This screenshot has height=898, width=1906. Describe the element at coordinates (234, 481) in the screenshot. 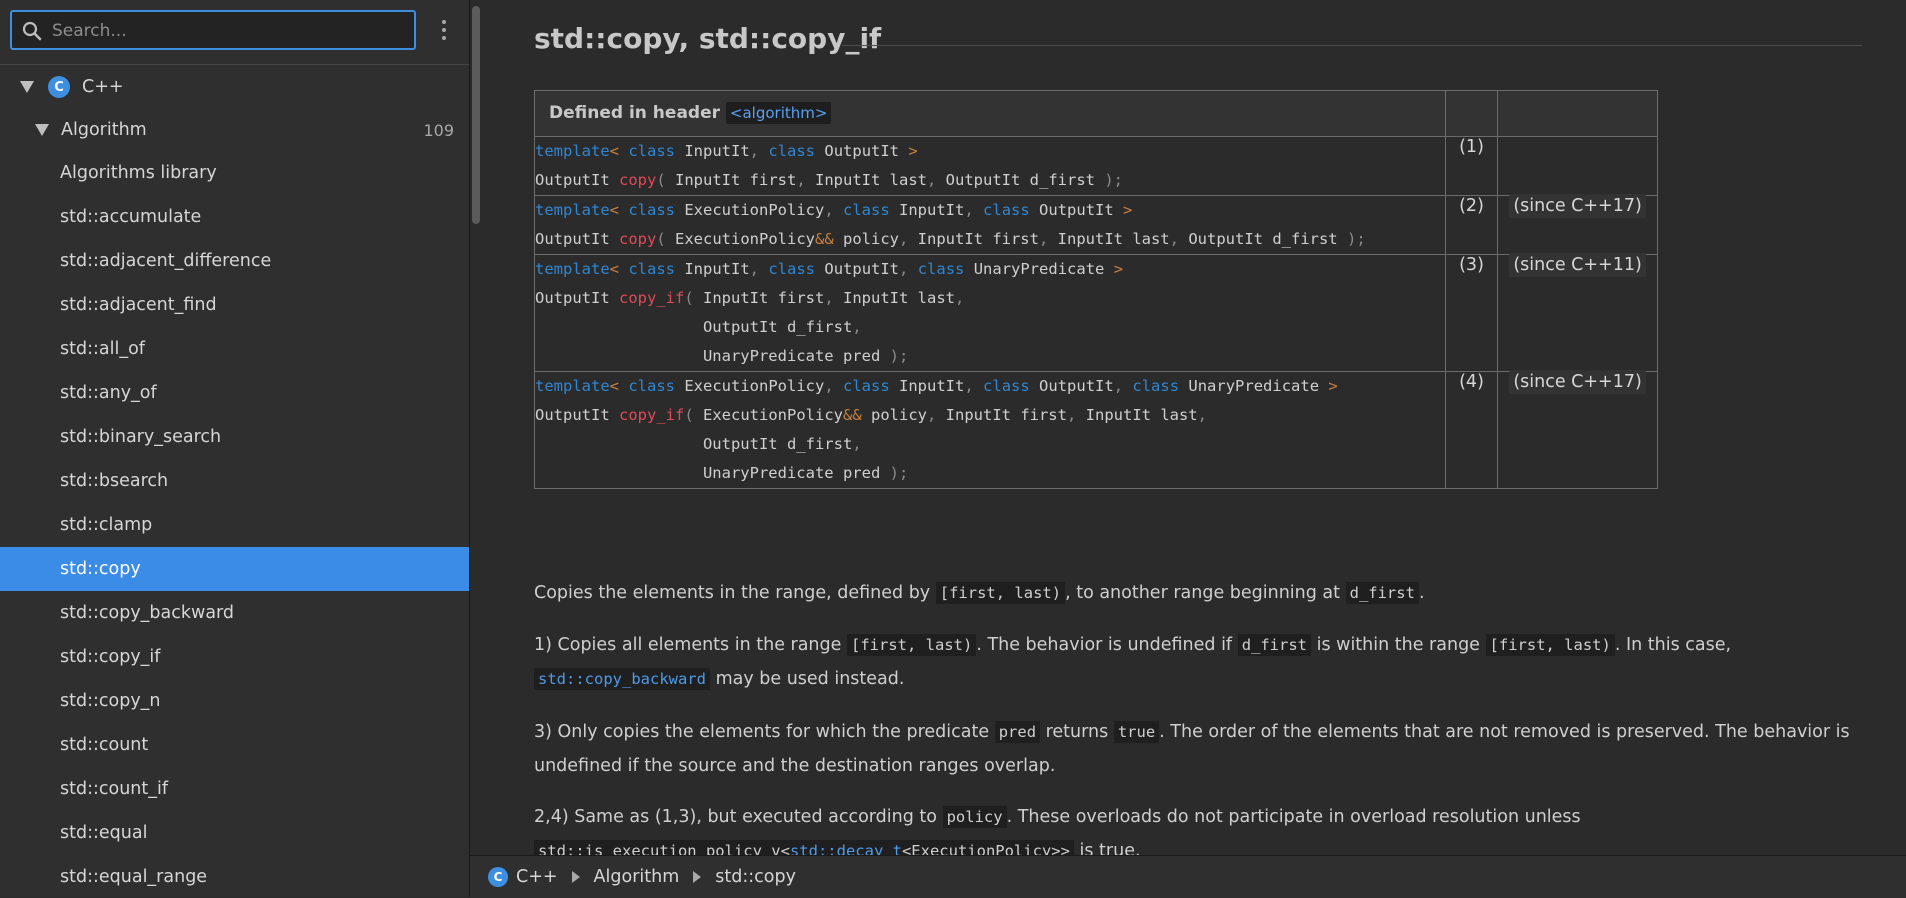

I see `sidebar-item: std::bsearch` at that location.